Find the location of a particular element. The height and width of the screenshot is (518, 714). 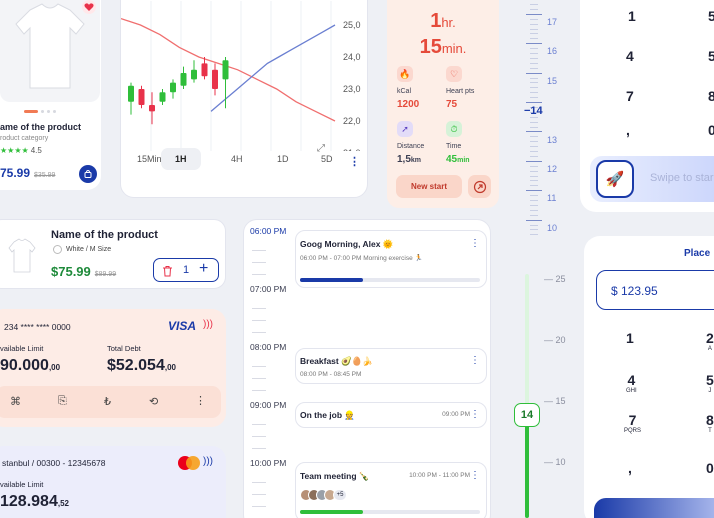

heart-label: Heart pts is located at coordinates (460, 91).